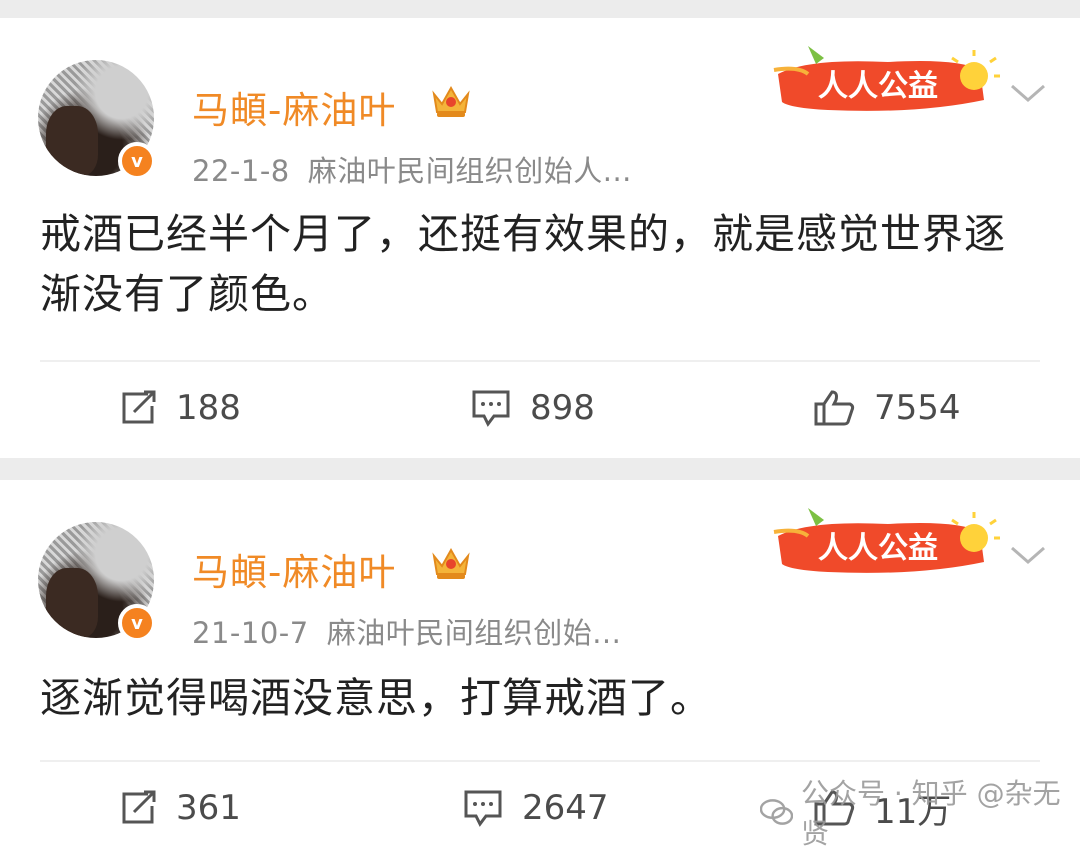  What do you see at coordinates (917, 408) in the screenshot?
I see `like-count: 7554` at bounding box center [917, 408].